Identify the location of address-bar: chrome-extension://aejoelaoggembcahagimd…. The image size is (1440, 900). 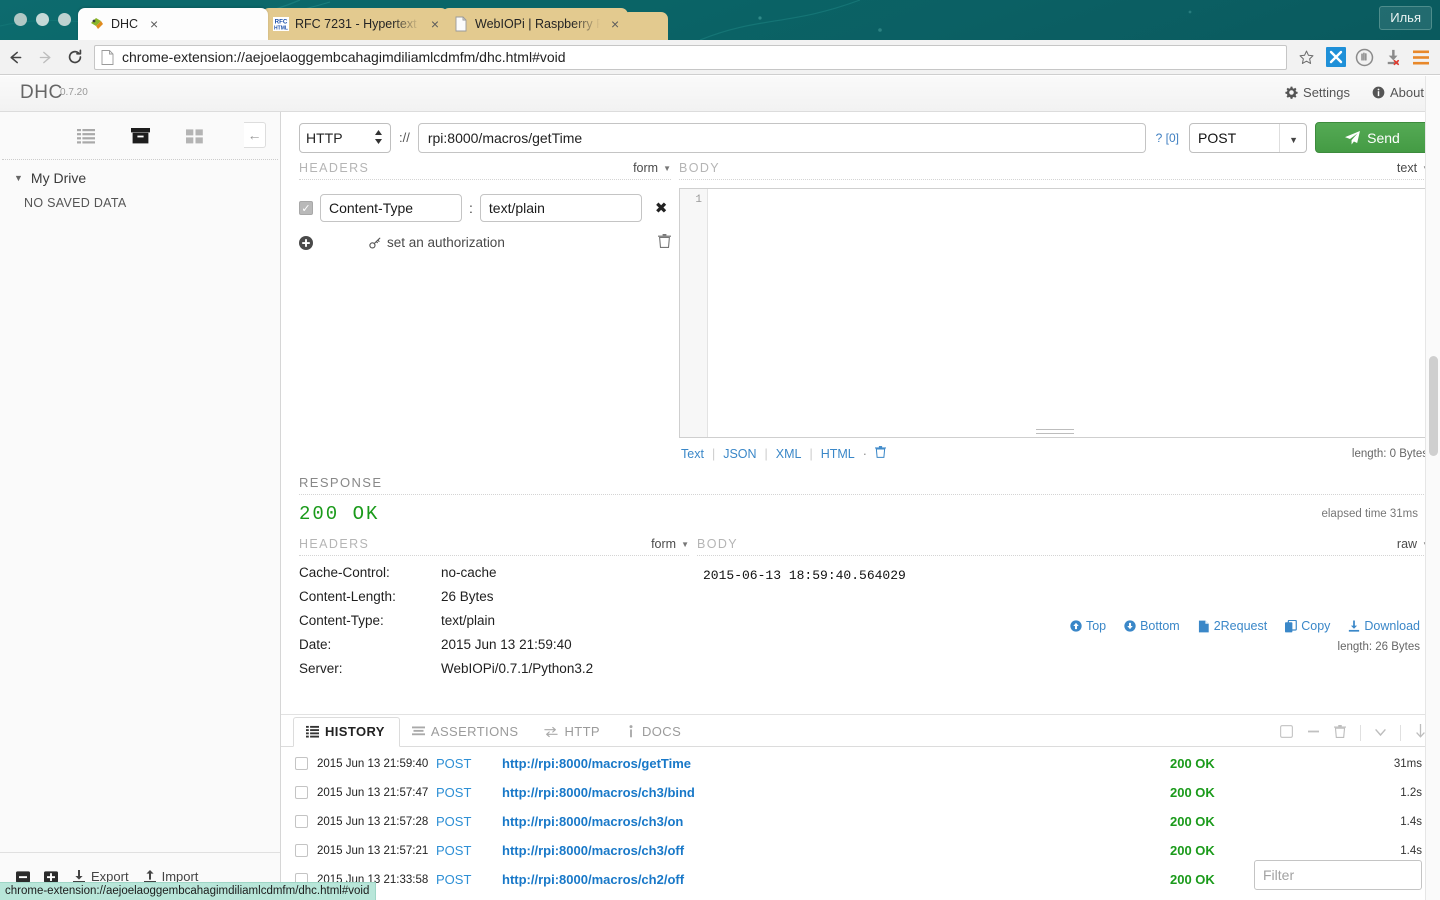
(690, 57).